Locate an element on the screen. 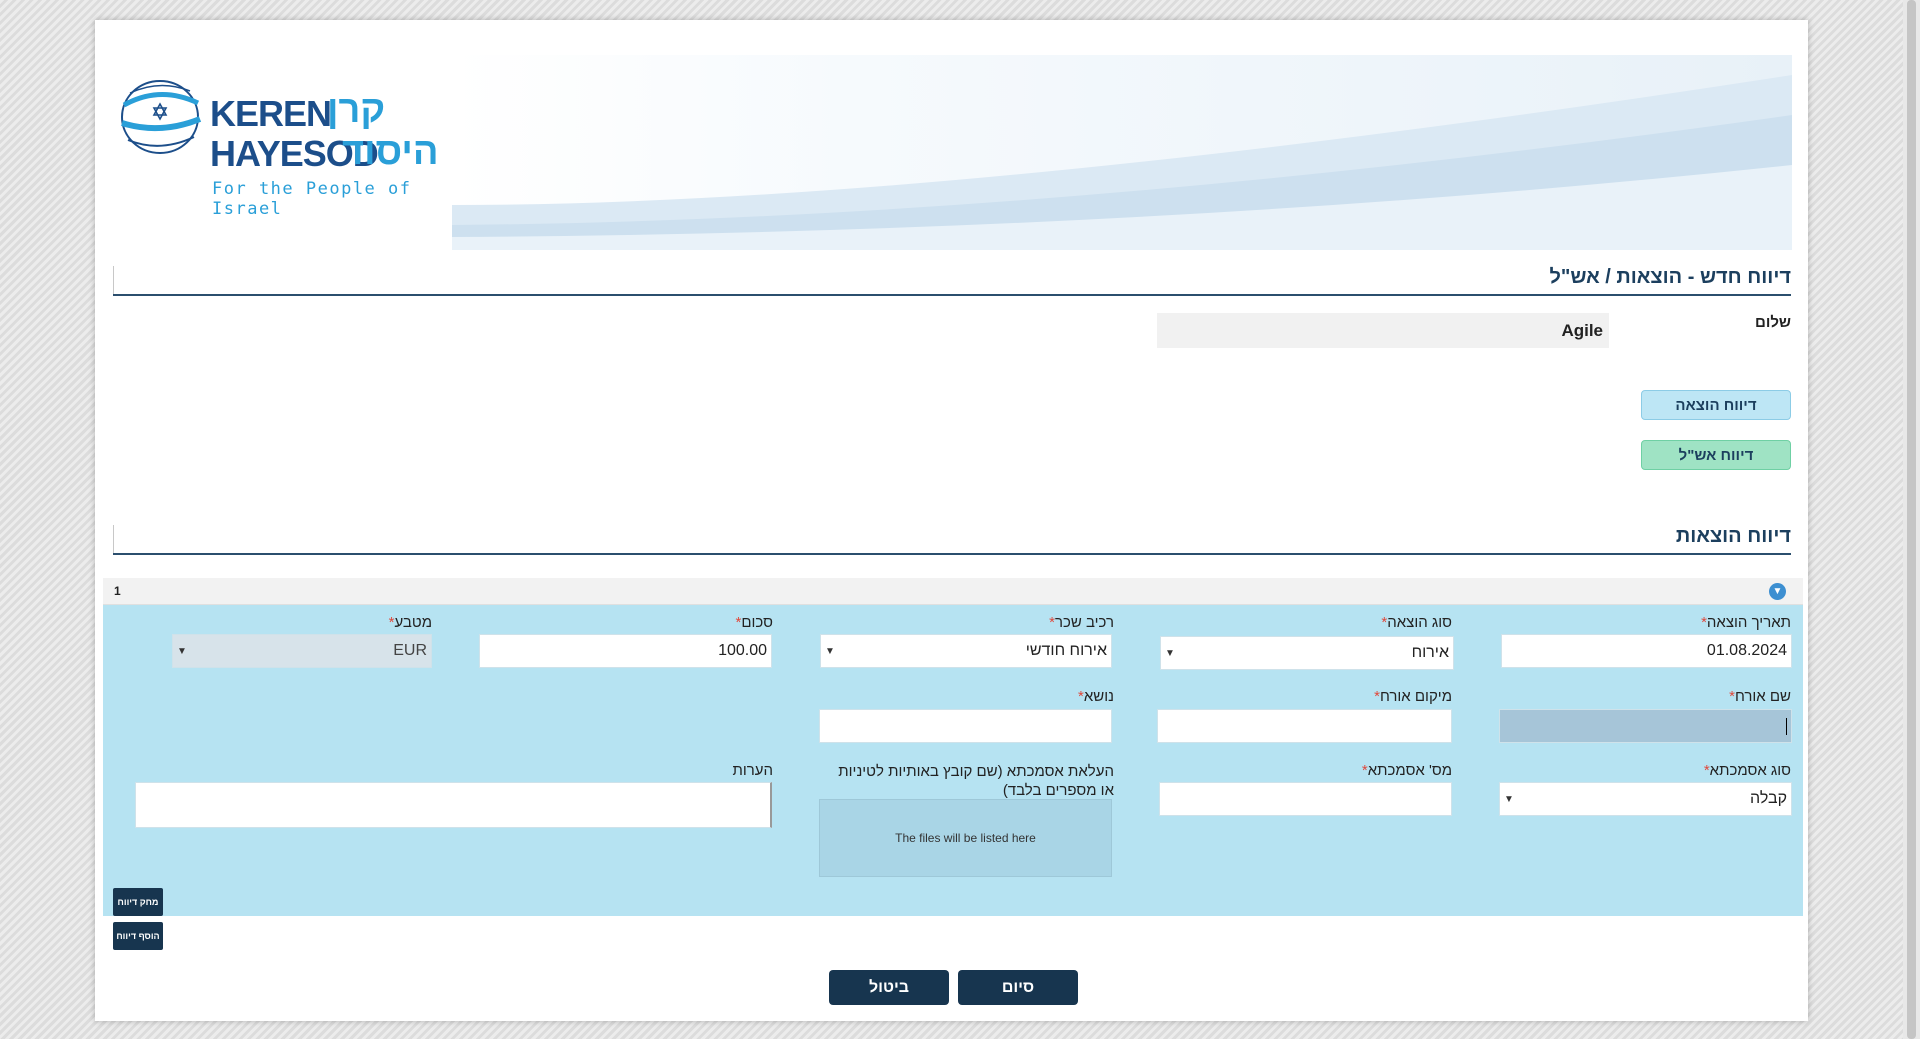 The image size is (1920, 1039). row-number: 1 is located at coordinates (117, 591).